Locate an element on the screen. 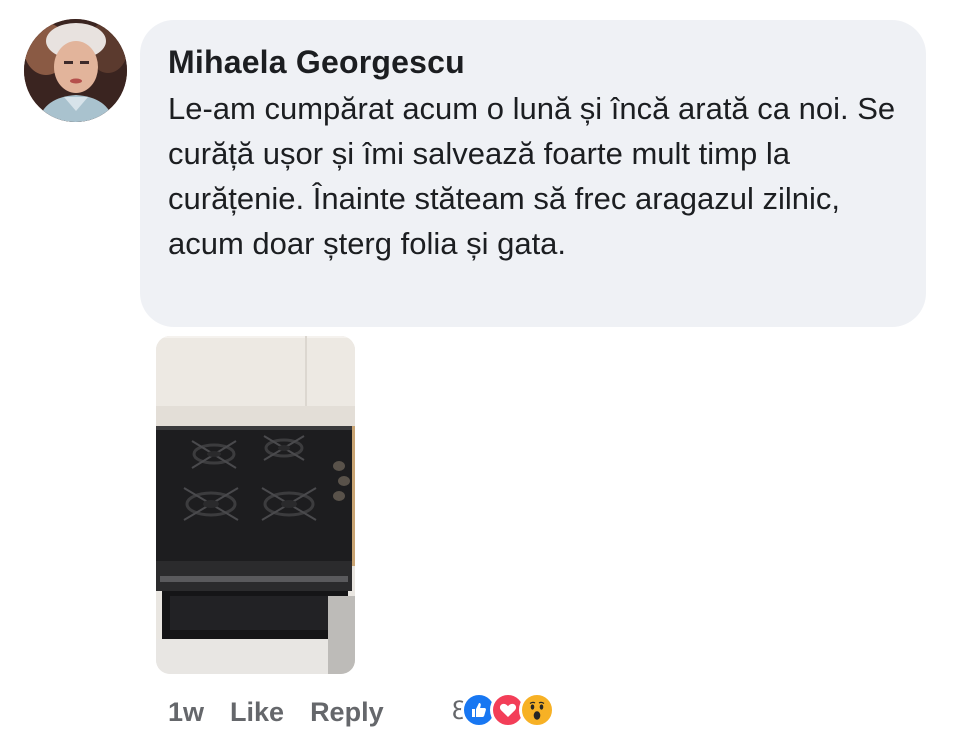  comment-photo is located at coordinates (255, 505).